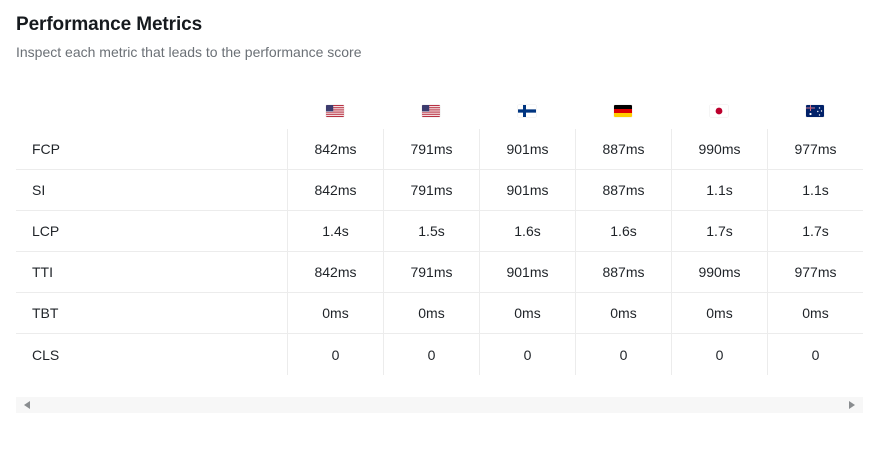 This screenshot has height=452, width=883. I want to click on table-row: CLS 0 0 0 0 0 0, so click(439, 354).